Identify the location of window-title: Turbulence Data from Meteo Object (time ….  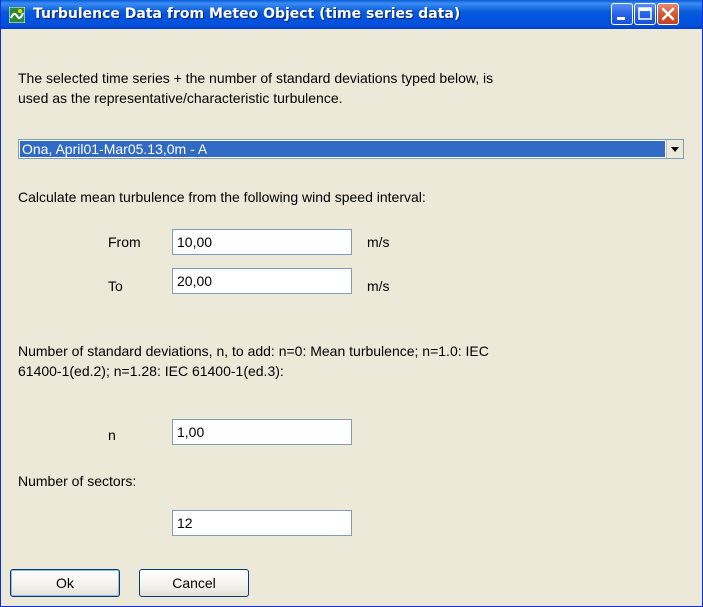
(247, 14).